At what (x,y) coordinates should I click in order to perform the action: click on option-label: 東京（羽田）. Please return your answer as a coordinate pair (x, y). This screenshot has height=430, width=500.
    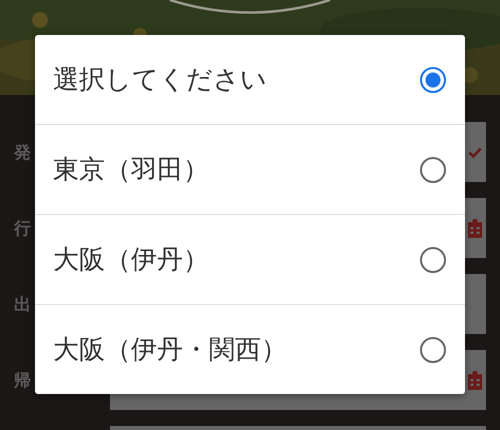
    Looking at the image, I should click on (131, 169).